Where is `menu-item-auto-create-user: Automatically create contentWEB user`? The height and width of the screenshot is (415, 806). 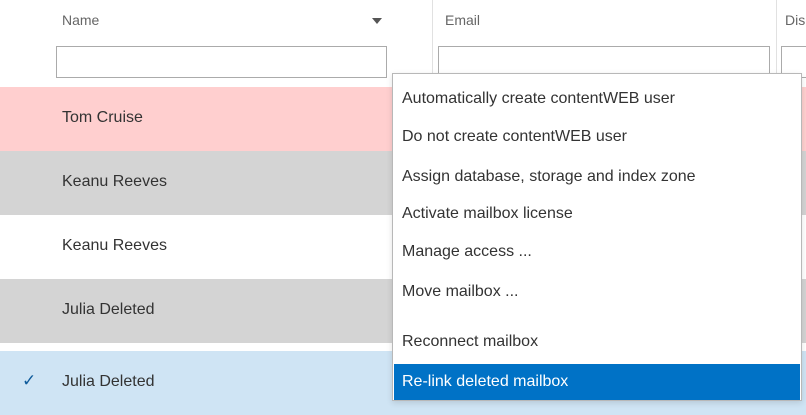 menu-item-auto-create-user: Automatically create contentWEB user is located at coordinates (597, 99).